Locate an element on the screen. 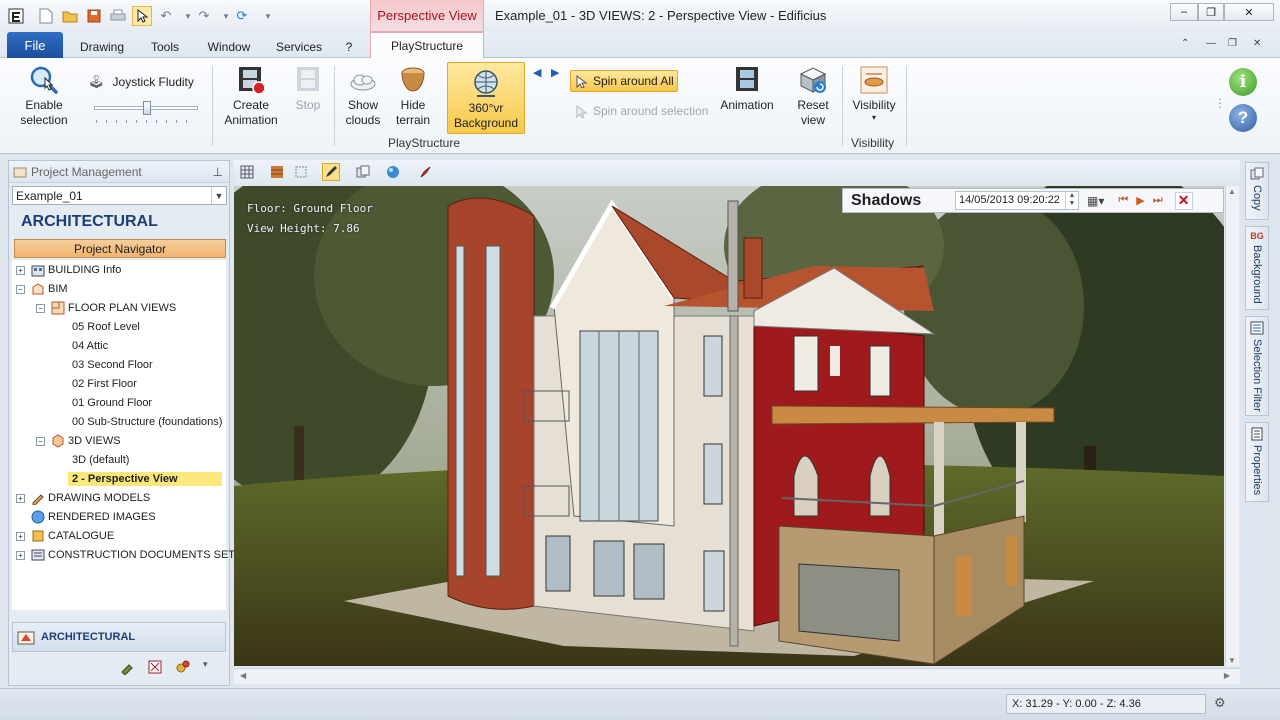 This screenshot has height=720, width=1280. previous-arrow-icon: ◀ is located at coordinates (537, 72).